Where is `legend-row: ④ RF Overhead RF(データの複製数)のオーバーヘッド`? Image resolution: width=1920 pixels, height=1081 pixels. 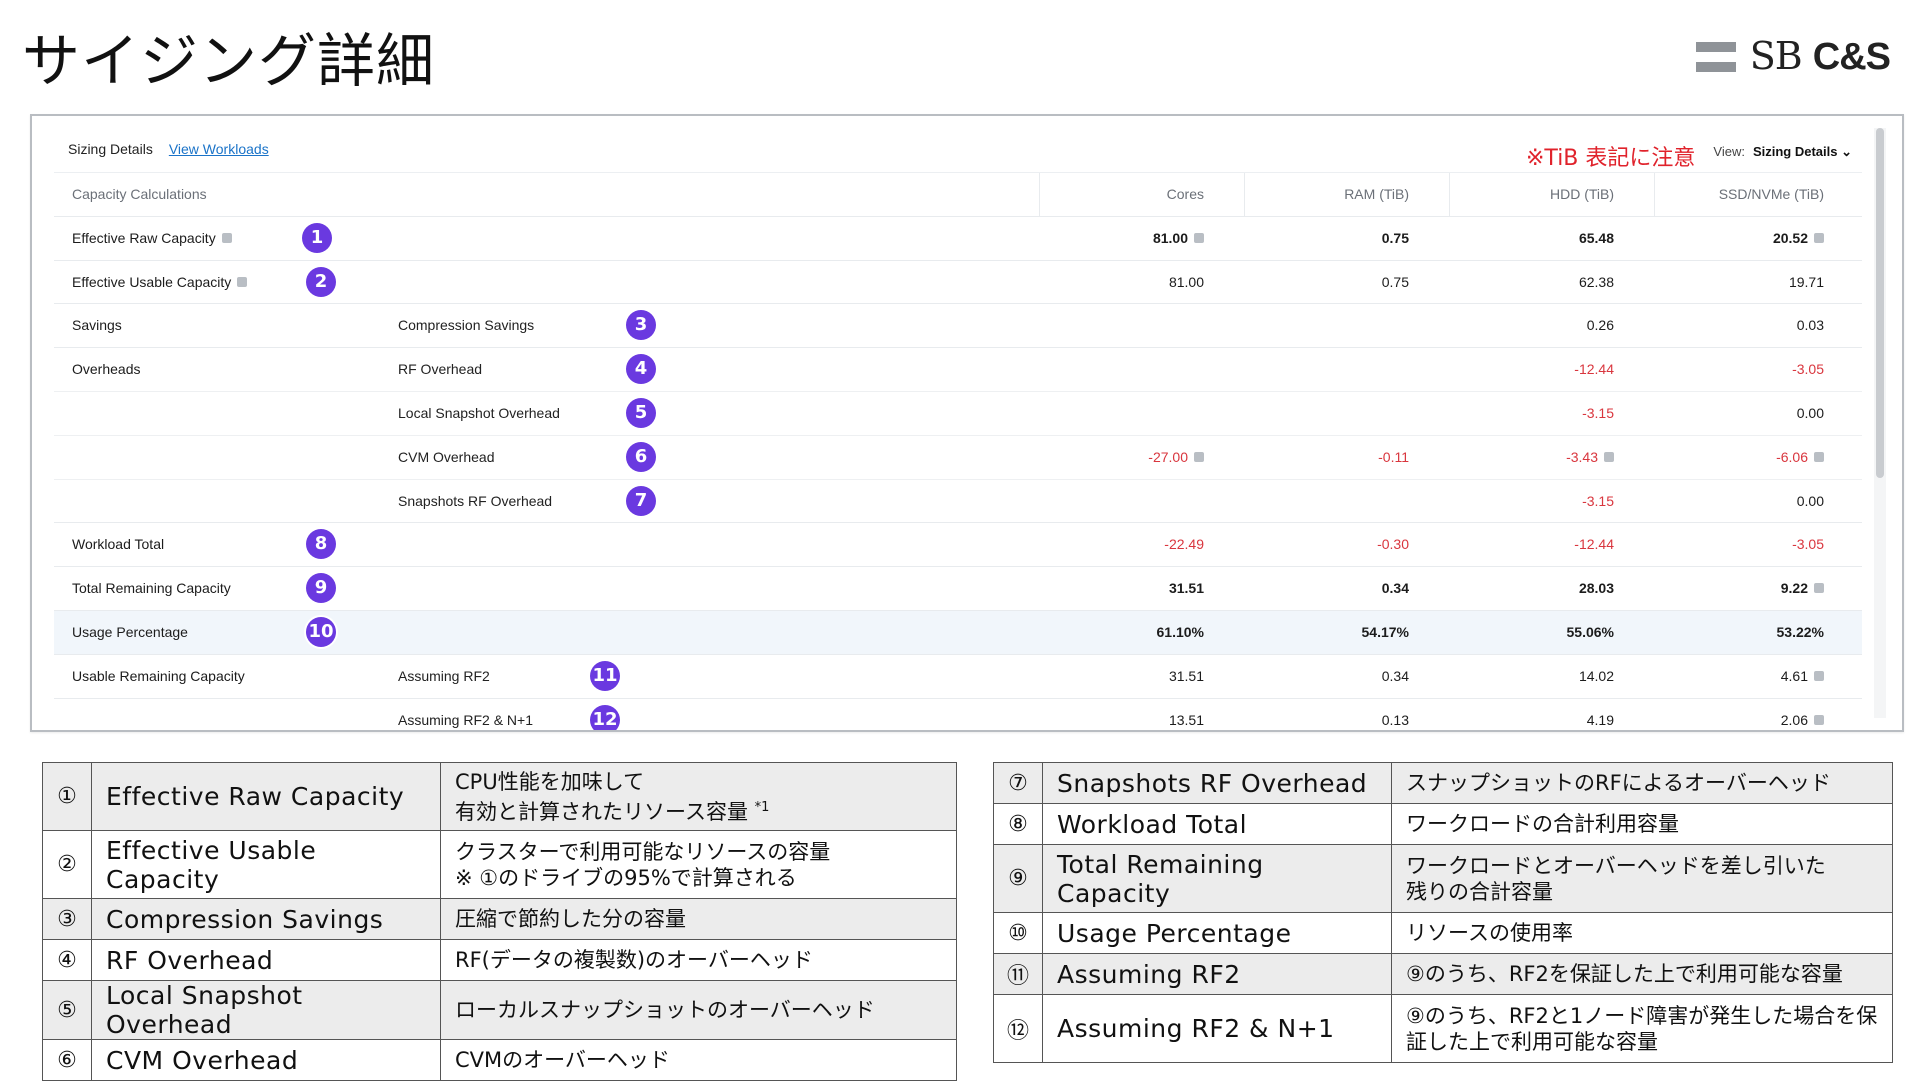
legend-row: ④ RF Overhead RF(データの複製数)のオーバーヘッド is located at coordinates (499, 960).